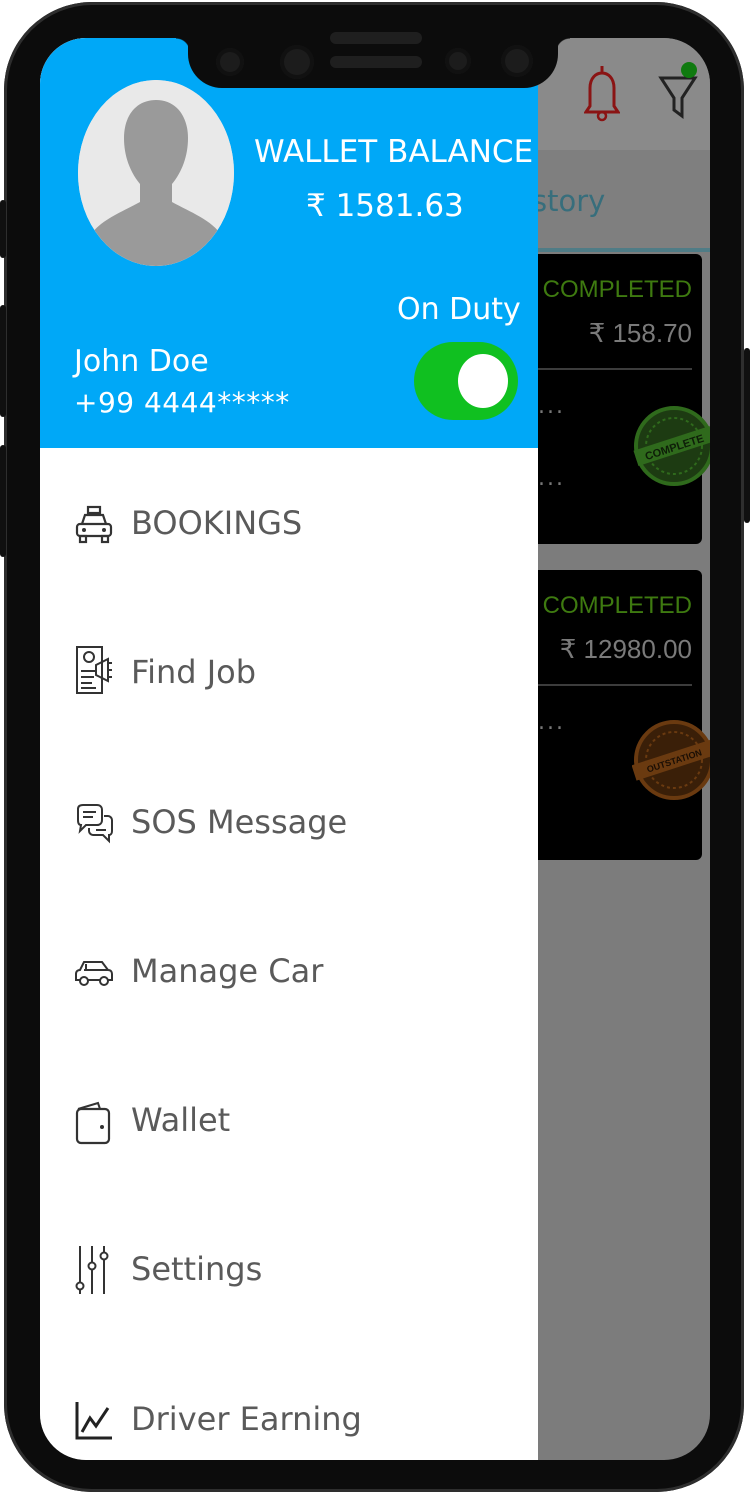  Describe the element at coordinates (217, 523) in the screenshot. I see `menu-label: BOOKINGS` at that location.